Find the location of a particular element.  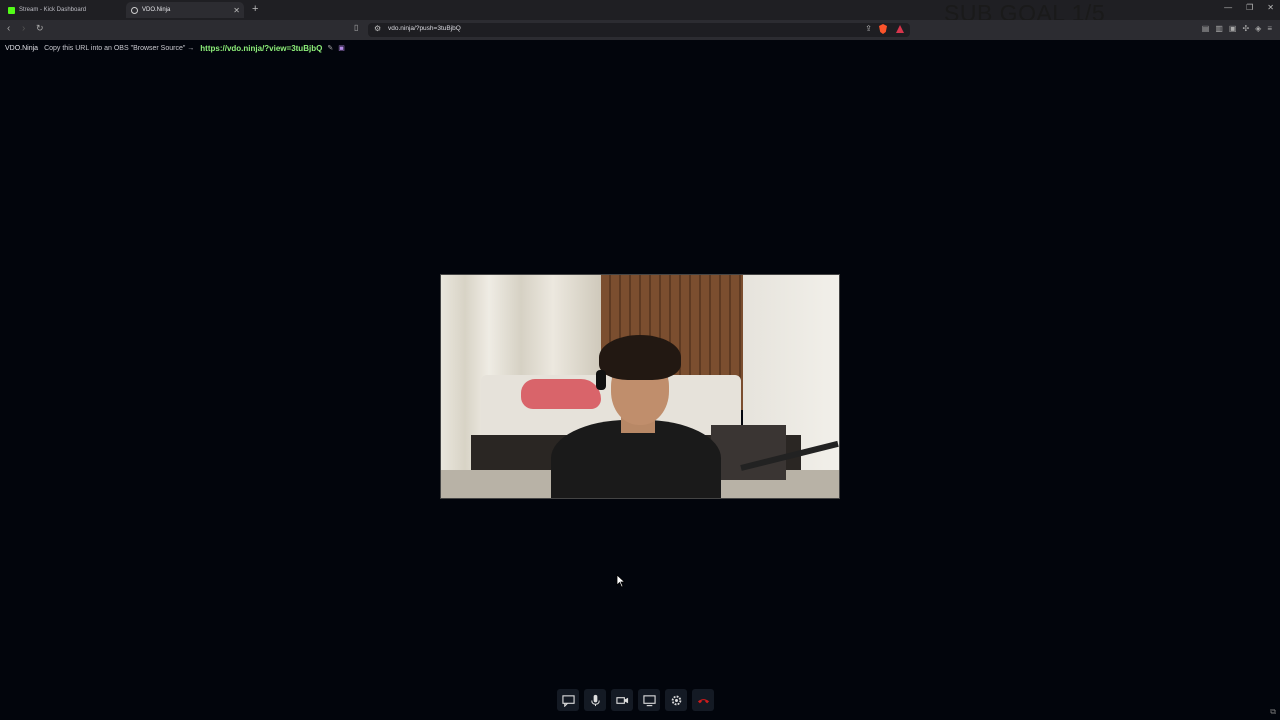

video-nightstand is located at coordinates (748, 452).